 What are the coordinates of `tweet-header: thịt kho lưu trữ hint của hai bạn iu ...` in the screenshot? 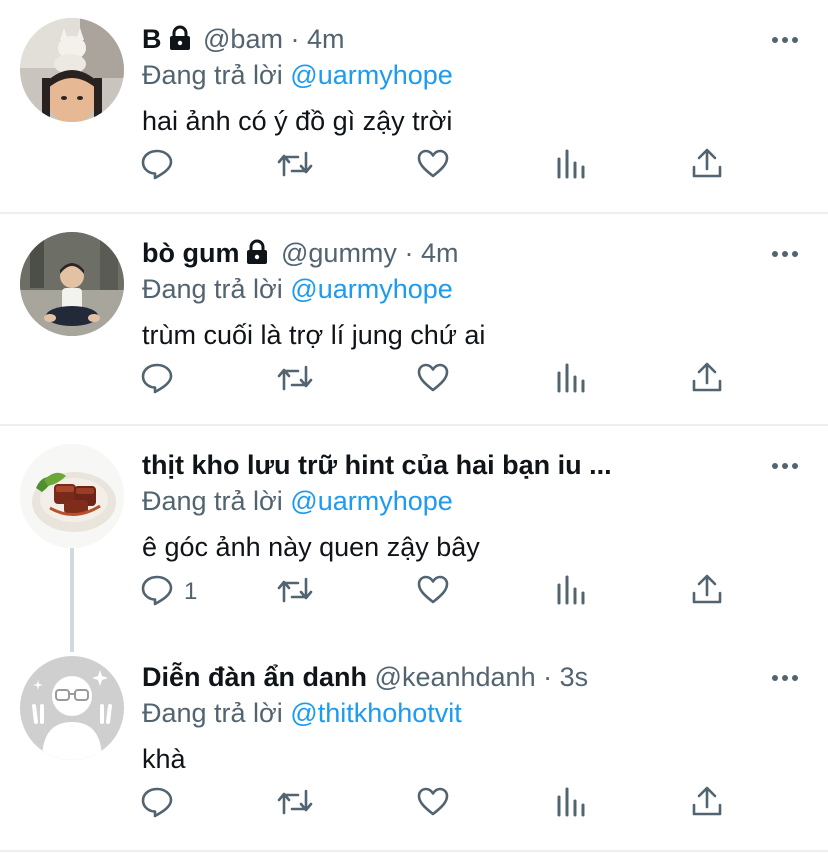 It's located at (410, 465).